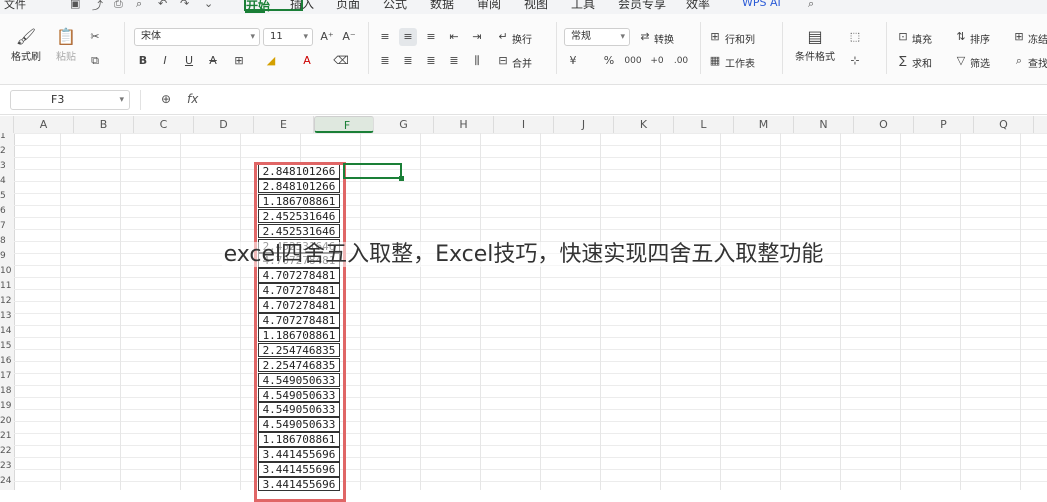  I want to click on decrease-decimal-icon: .00, so click(681, 61).